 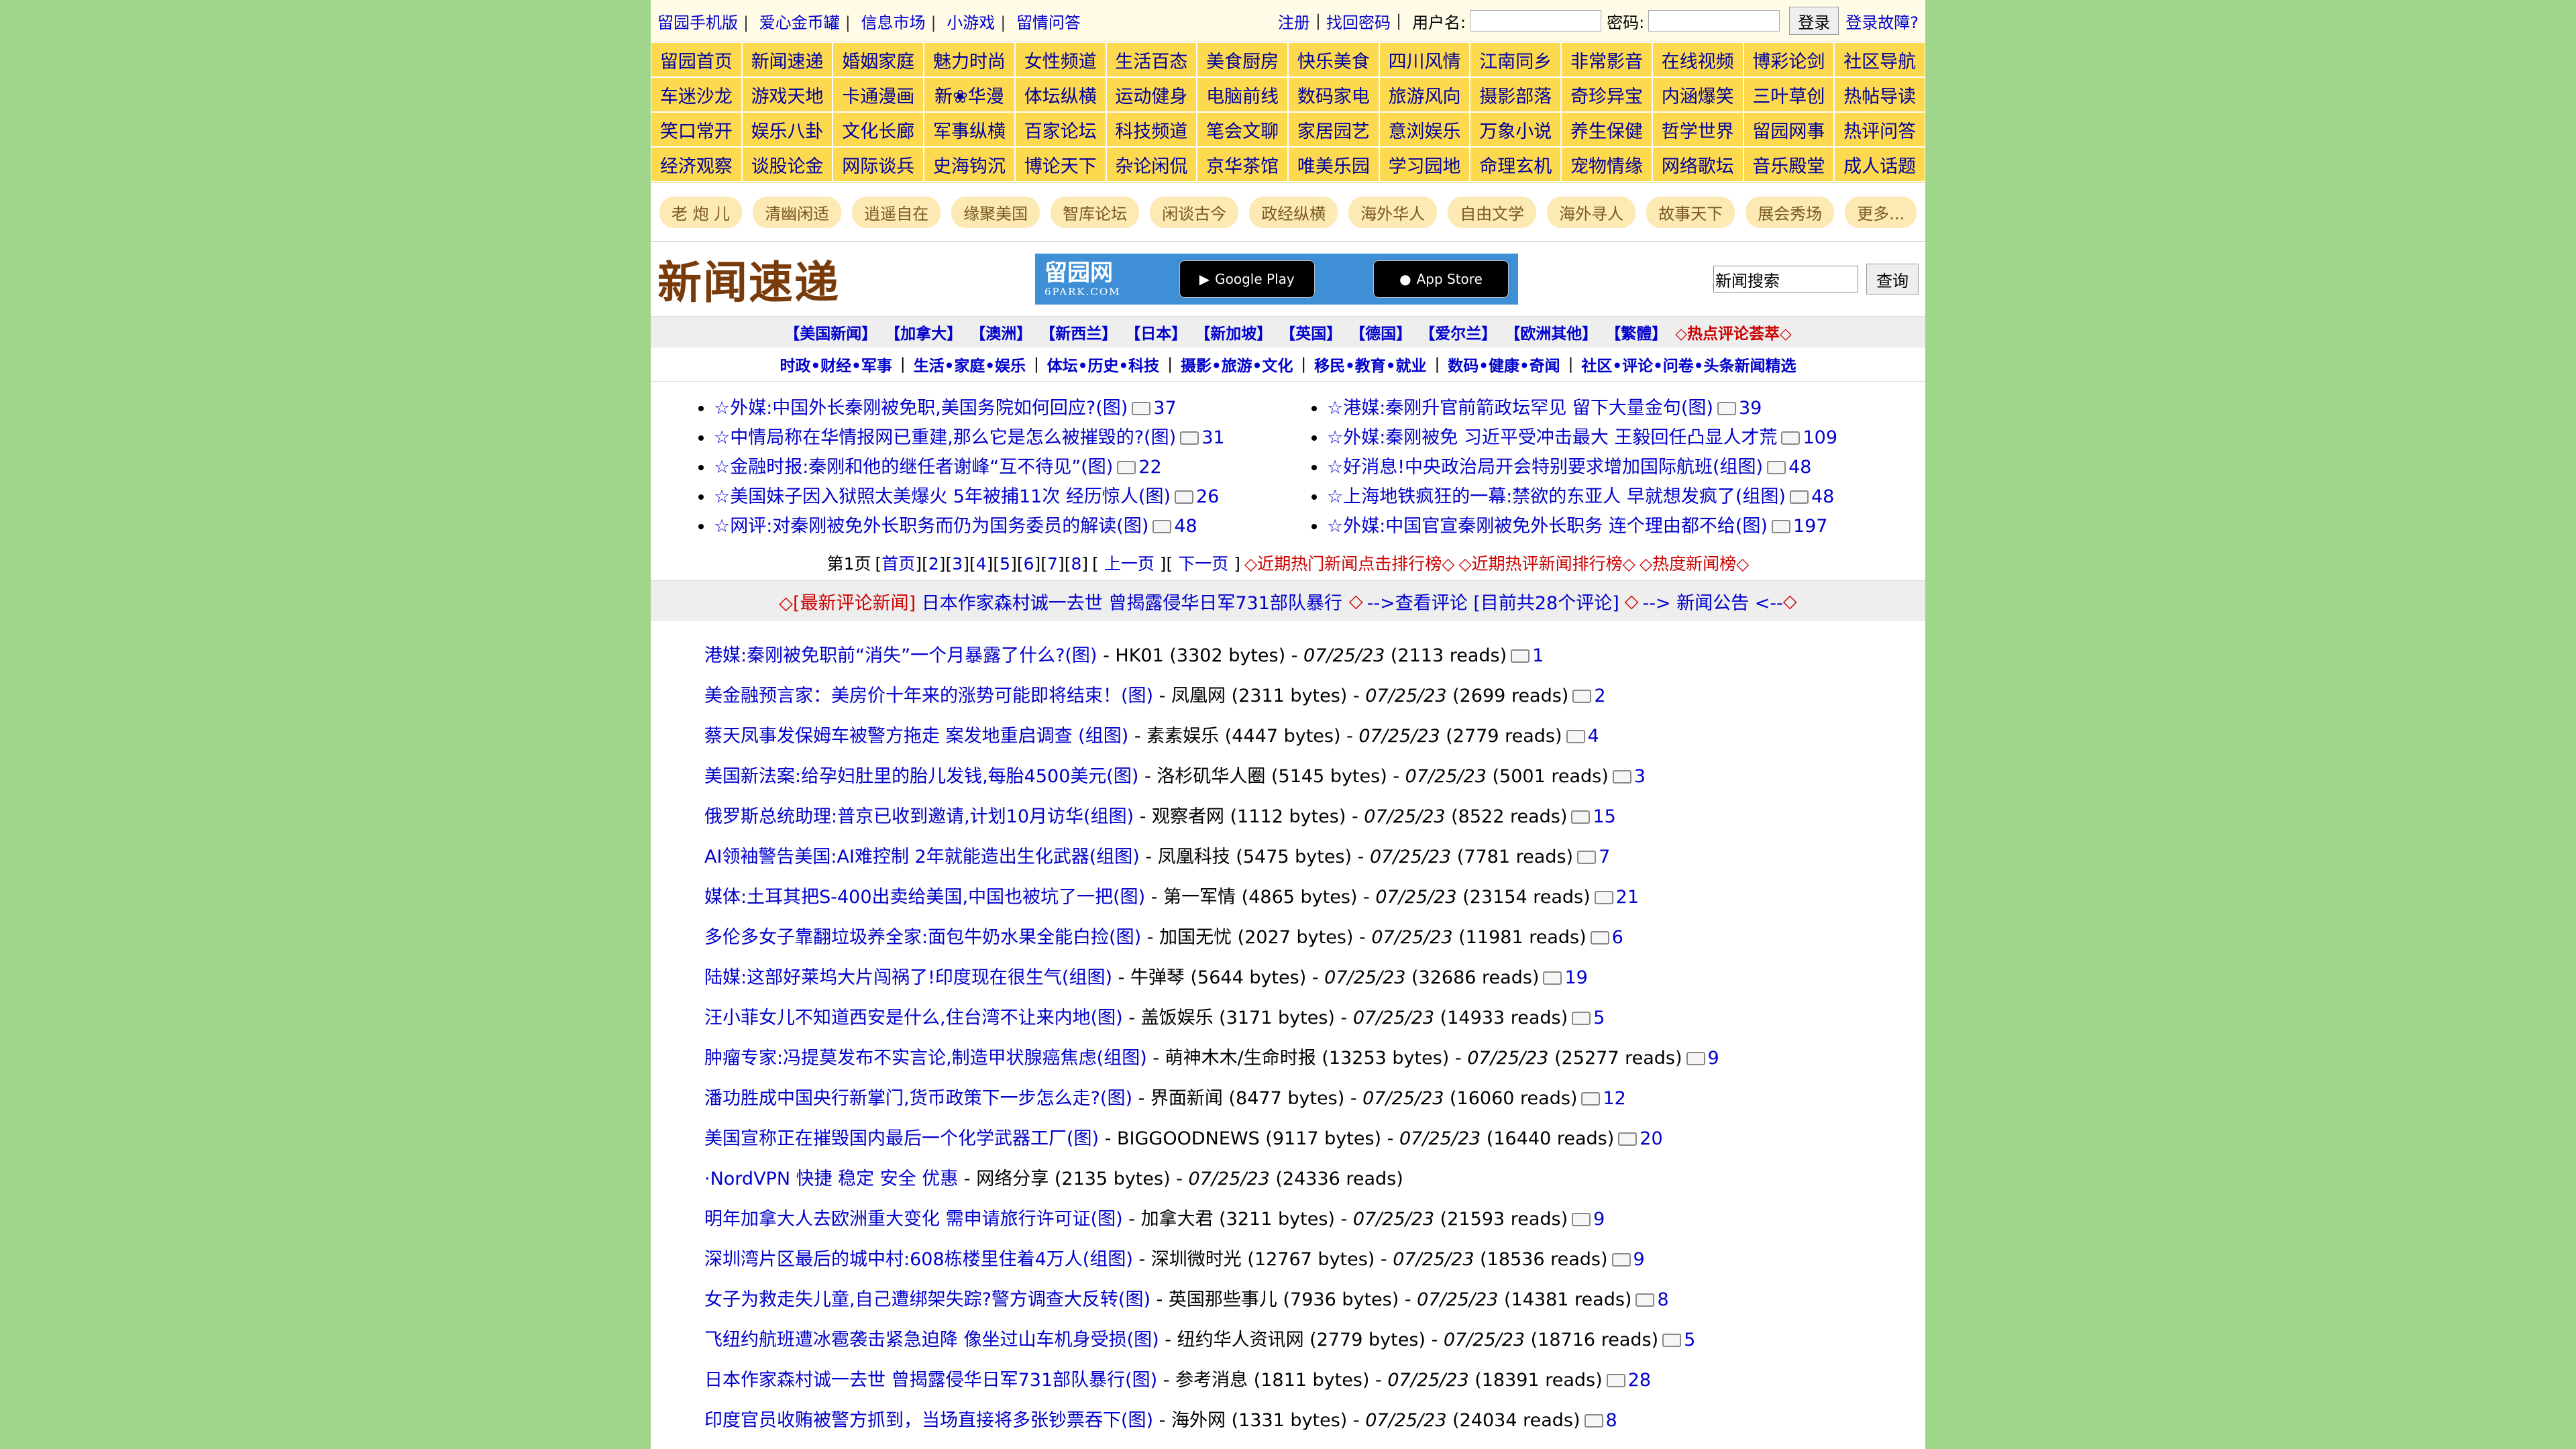 I want to click on link-mobile: 留园手机版, so click(x=697, y=22).